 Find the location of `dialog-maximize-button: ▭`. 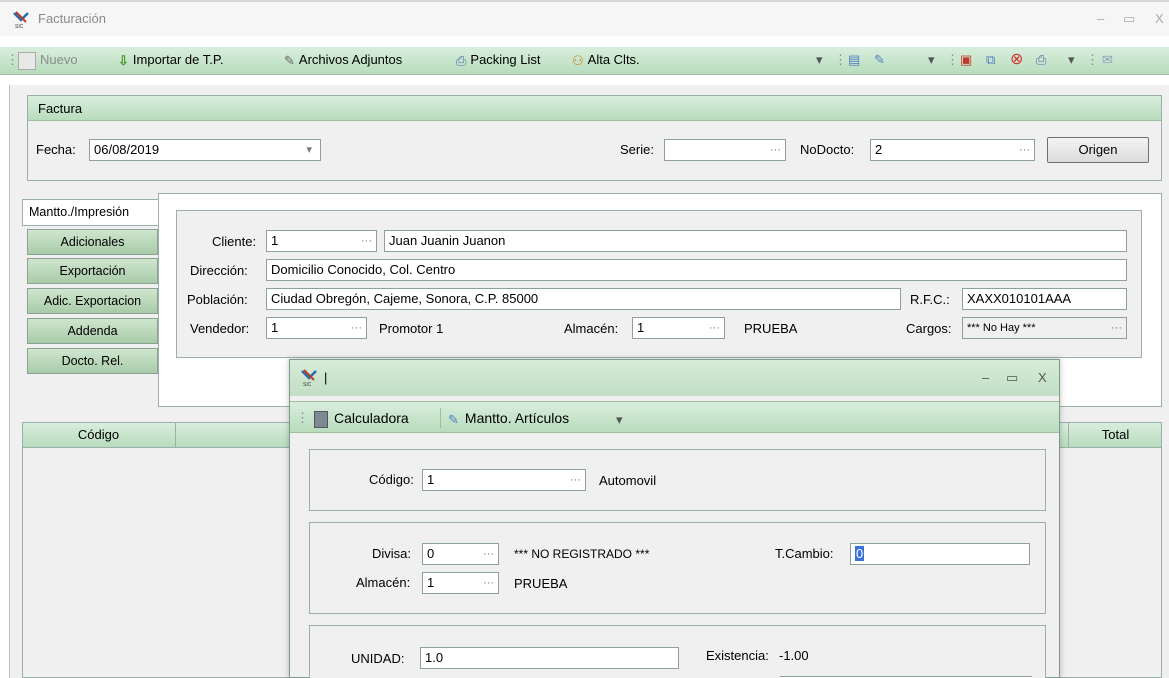

dialog-maximize-button: ▭ is located at coordinates (1012, 378).